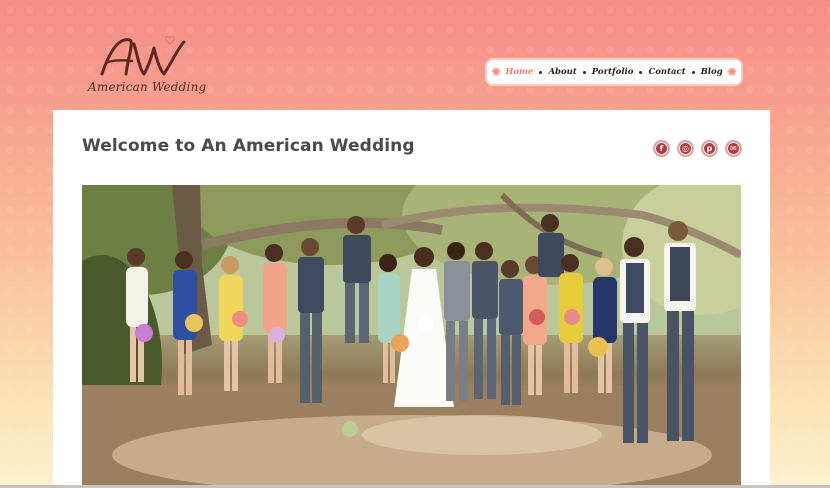  Describe the element at coordinates (496, 72) in the screenshot. I see `nav-ornament-left-icon: ✺` at that location.